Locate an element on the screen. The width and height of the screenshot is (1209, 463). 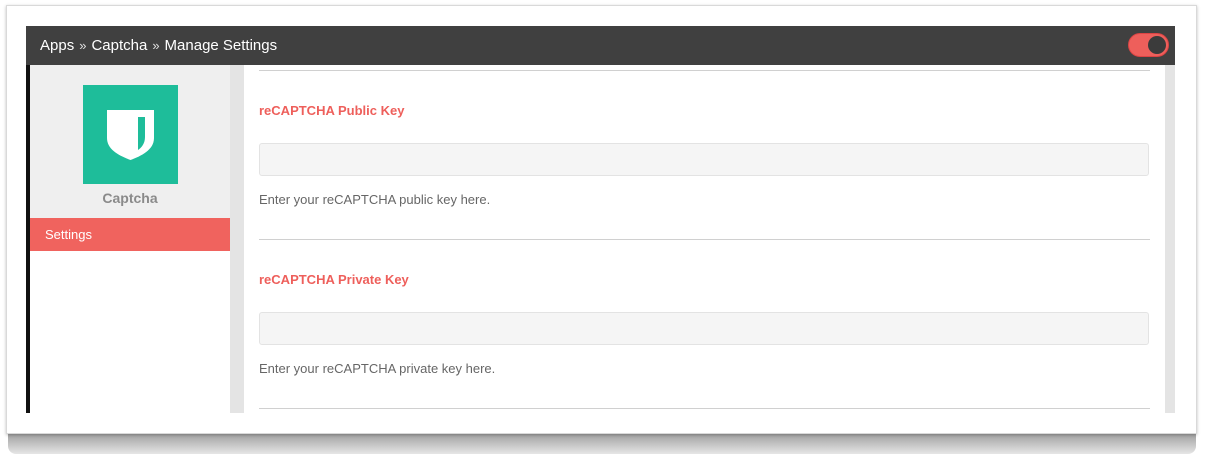
shield-icon is located at coordinates (130, 135).